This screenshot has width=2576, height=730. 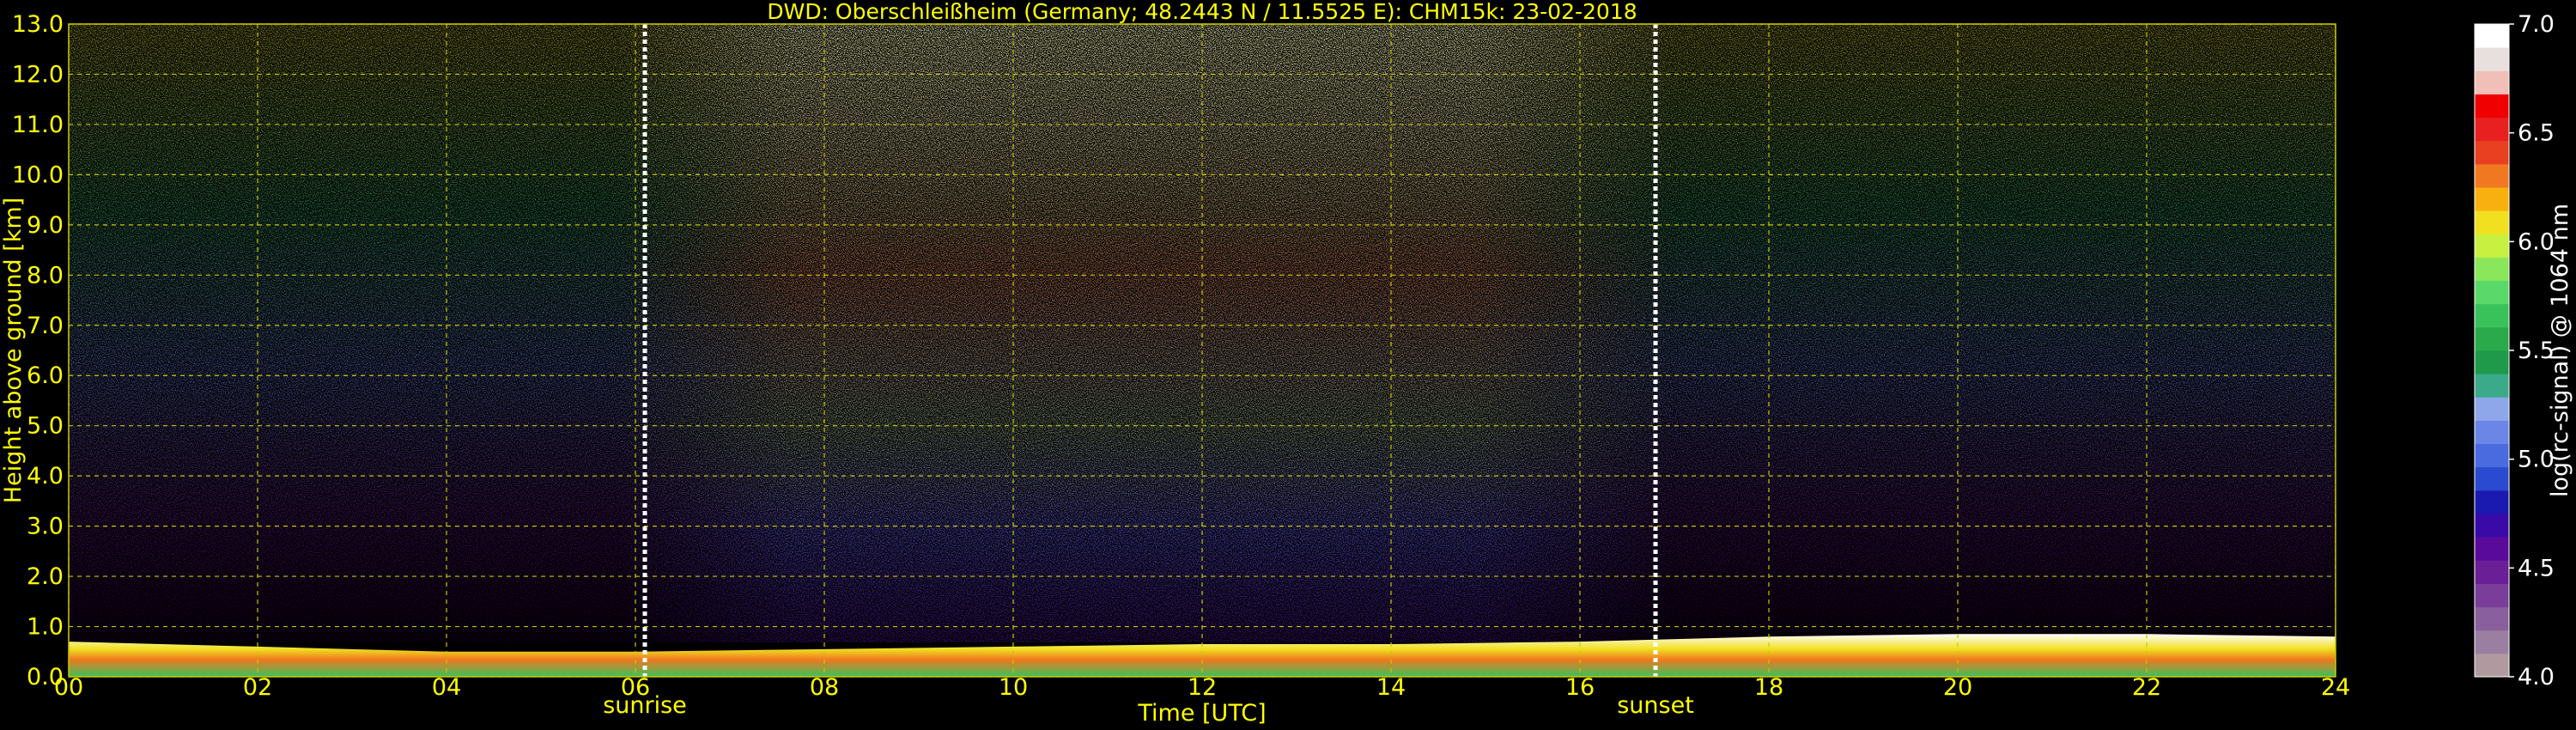 What do you see at coordinates (45, 225) in the screenshot?
I see `y-tick-label: 9.0` at bounding box center [45, 225].